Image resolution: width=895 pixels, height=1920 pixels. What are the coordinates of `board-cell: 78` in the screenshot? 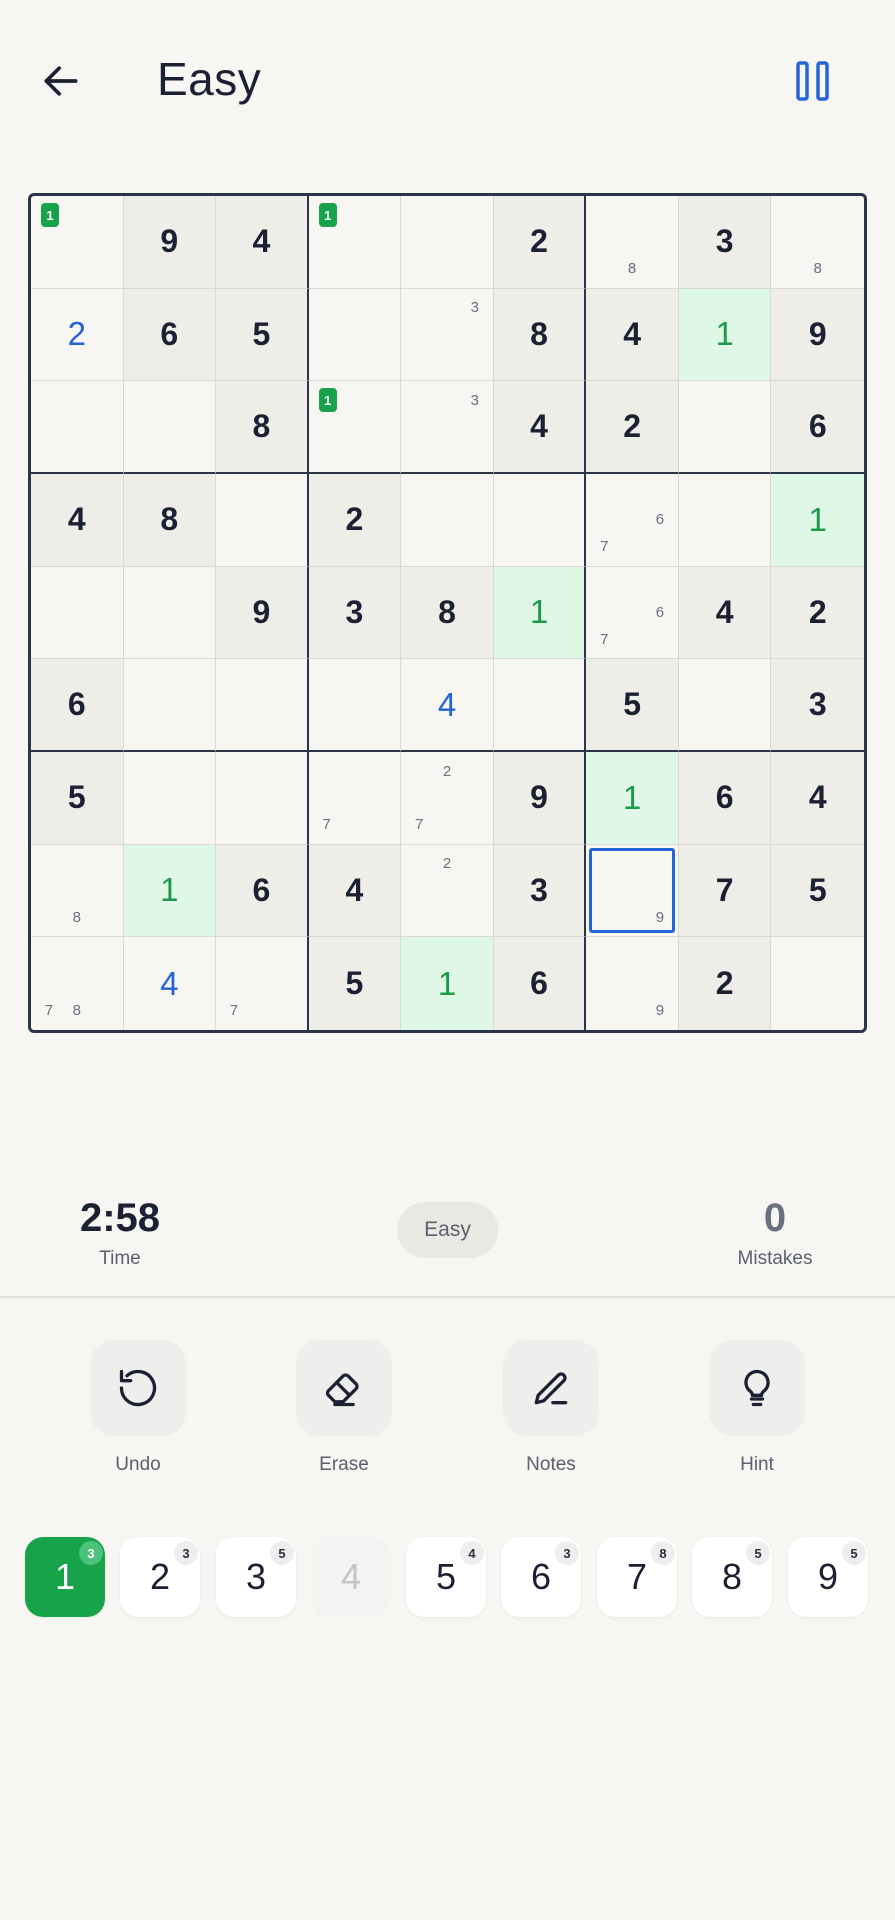 It's located at (77, 983).